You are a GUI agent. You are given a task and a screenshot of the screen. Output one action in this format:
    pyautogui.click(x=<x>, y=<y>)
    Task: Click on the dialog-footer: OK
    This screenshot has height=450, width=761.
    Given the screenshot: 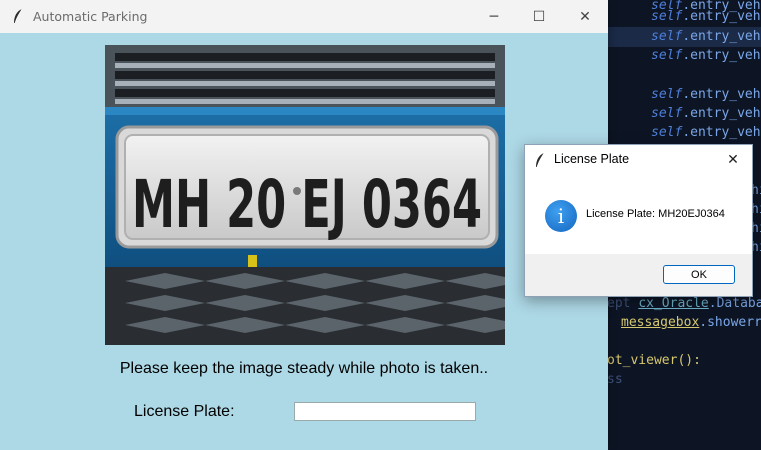 What is the action you would take?
    pyautogui.click(x=638, y=275)
    